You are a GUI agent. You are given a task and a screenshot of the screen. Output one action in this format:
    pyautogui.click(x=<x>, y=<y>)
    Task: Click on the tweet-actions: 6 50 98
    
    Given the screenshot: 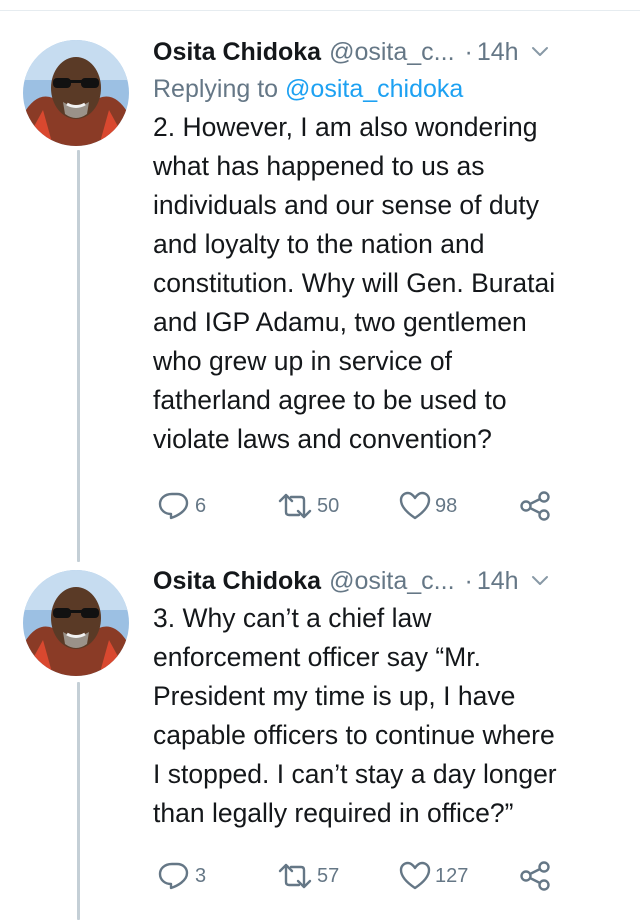 What is the action you would take?
    pyautogui.click(x=377, y=506)
    